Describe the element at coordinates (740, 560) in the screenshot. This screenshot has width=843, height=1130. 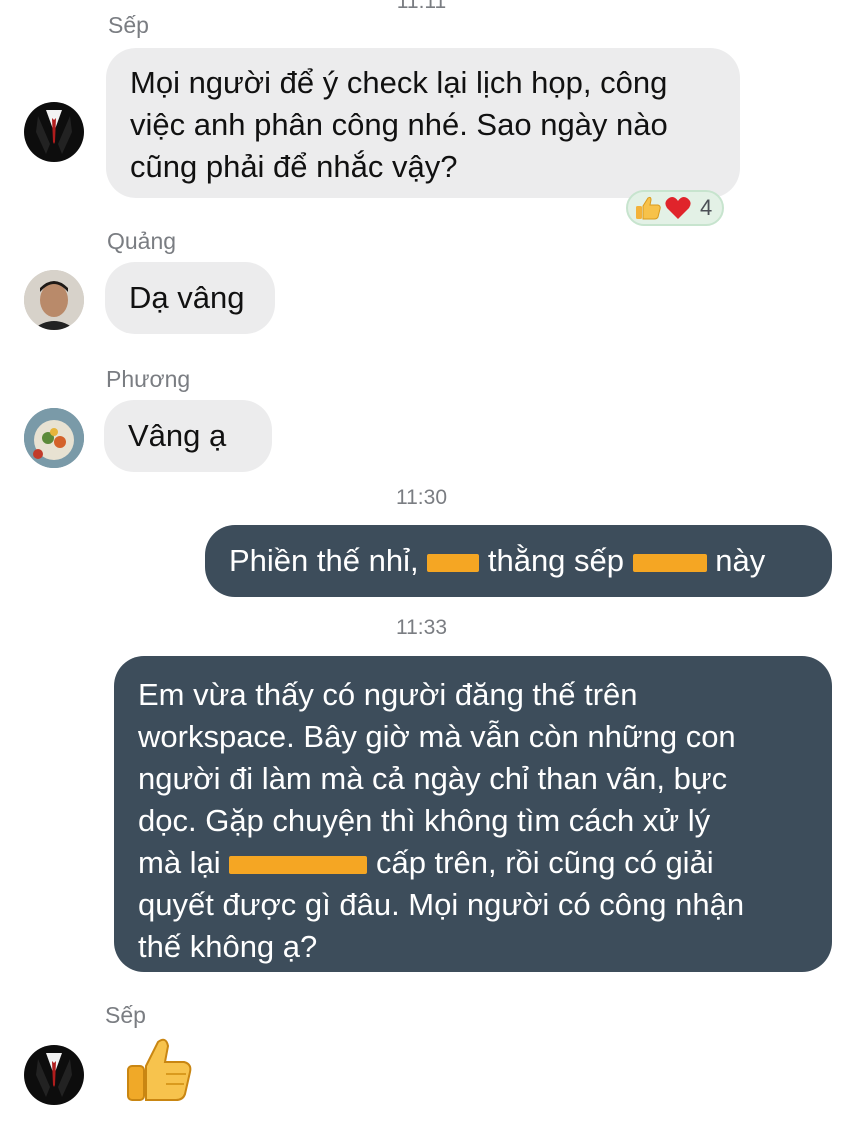
I see `message-text: này` at that location.